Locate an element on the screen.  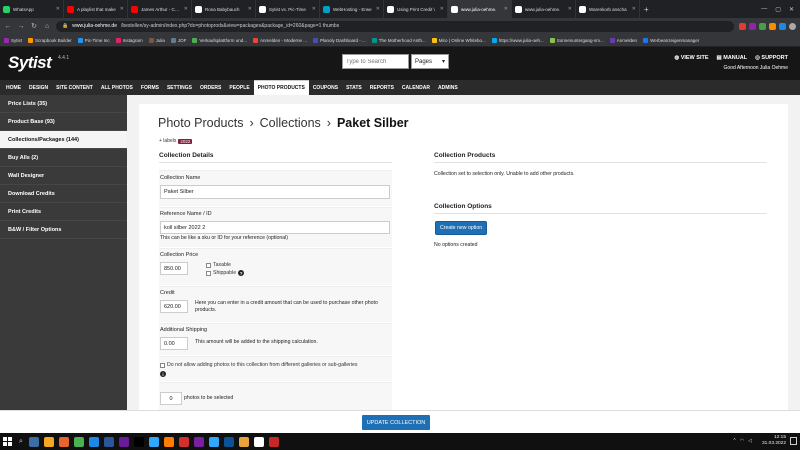
sidebar-item: Print Credits is located at coordinates (63, 212).